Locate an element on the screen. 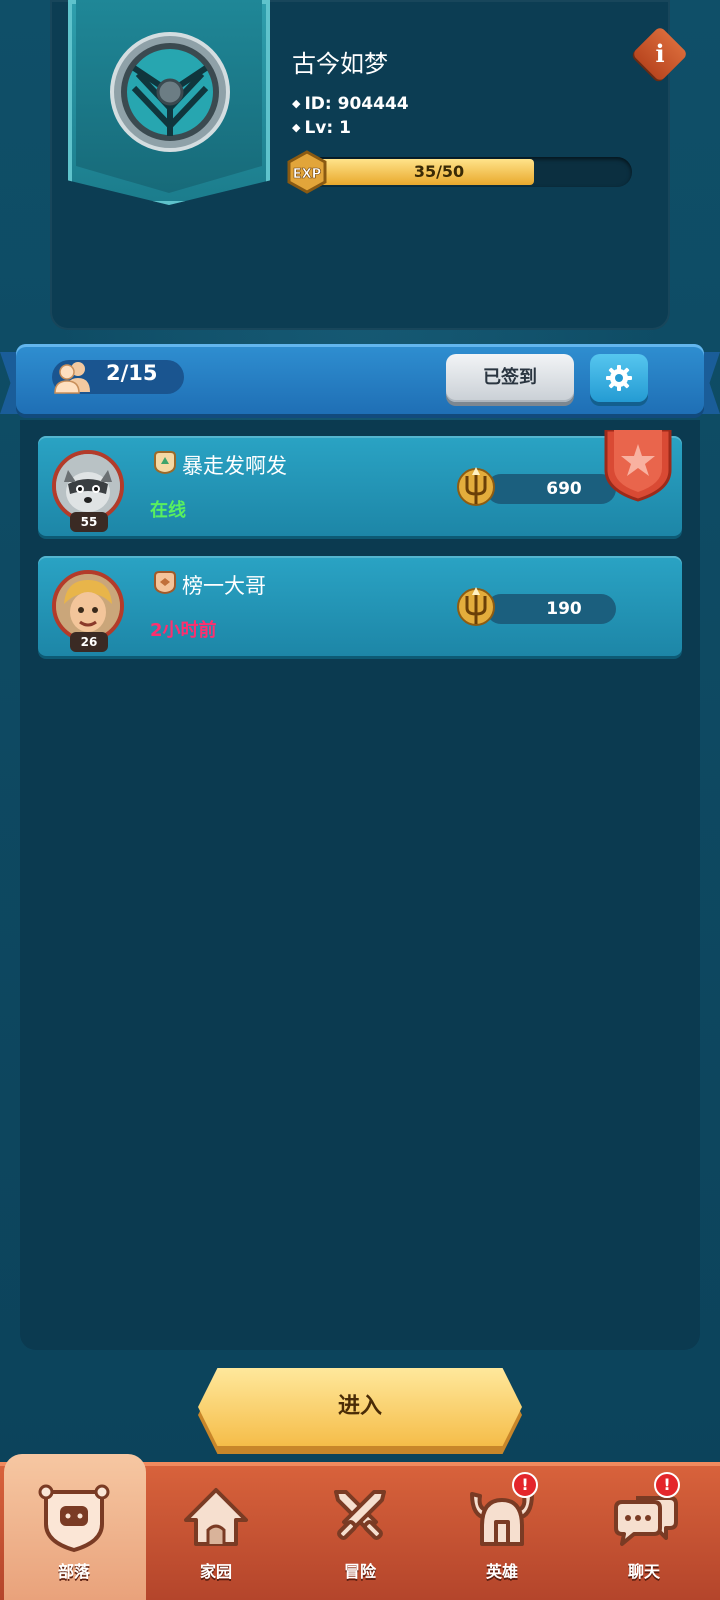 The image size is (720, 1600). id-value: 904444 is located at coordinates (373, 104).